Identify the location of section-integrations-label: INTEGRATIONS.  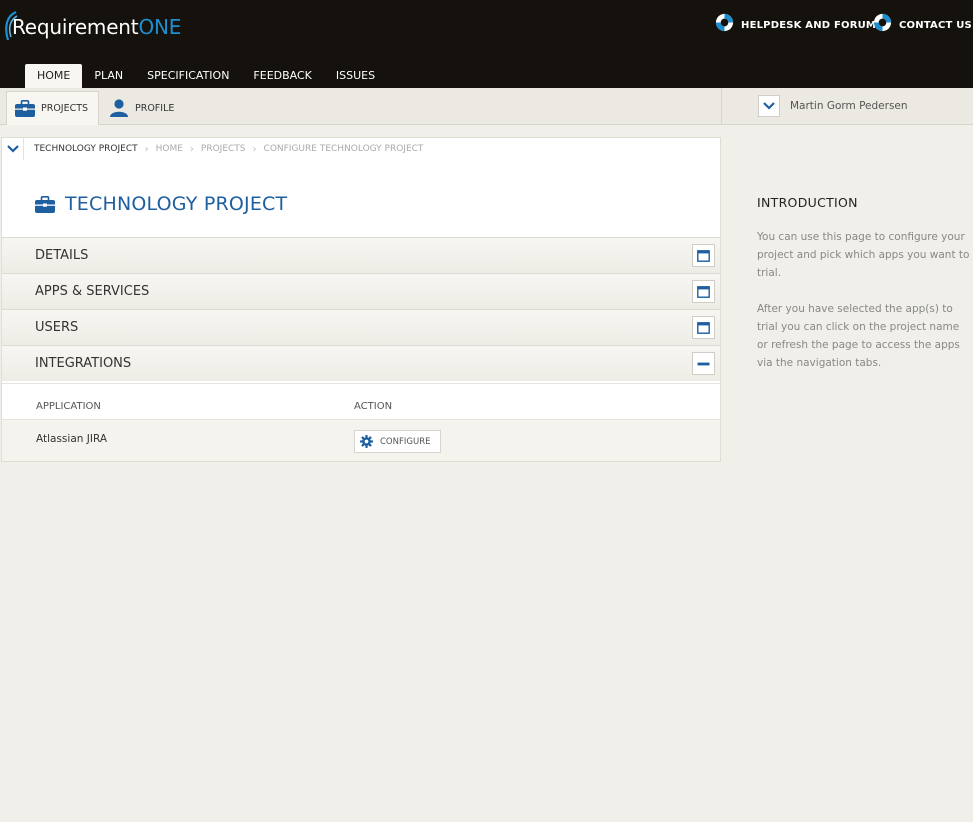
(83, 363).